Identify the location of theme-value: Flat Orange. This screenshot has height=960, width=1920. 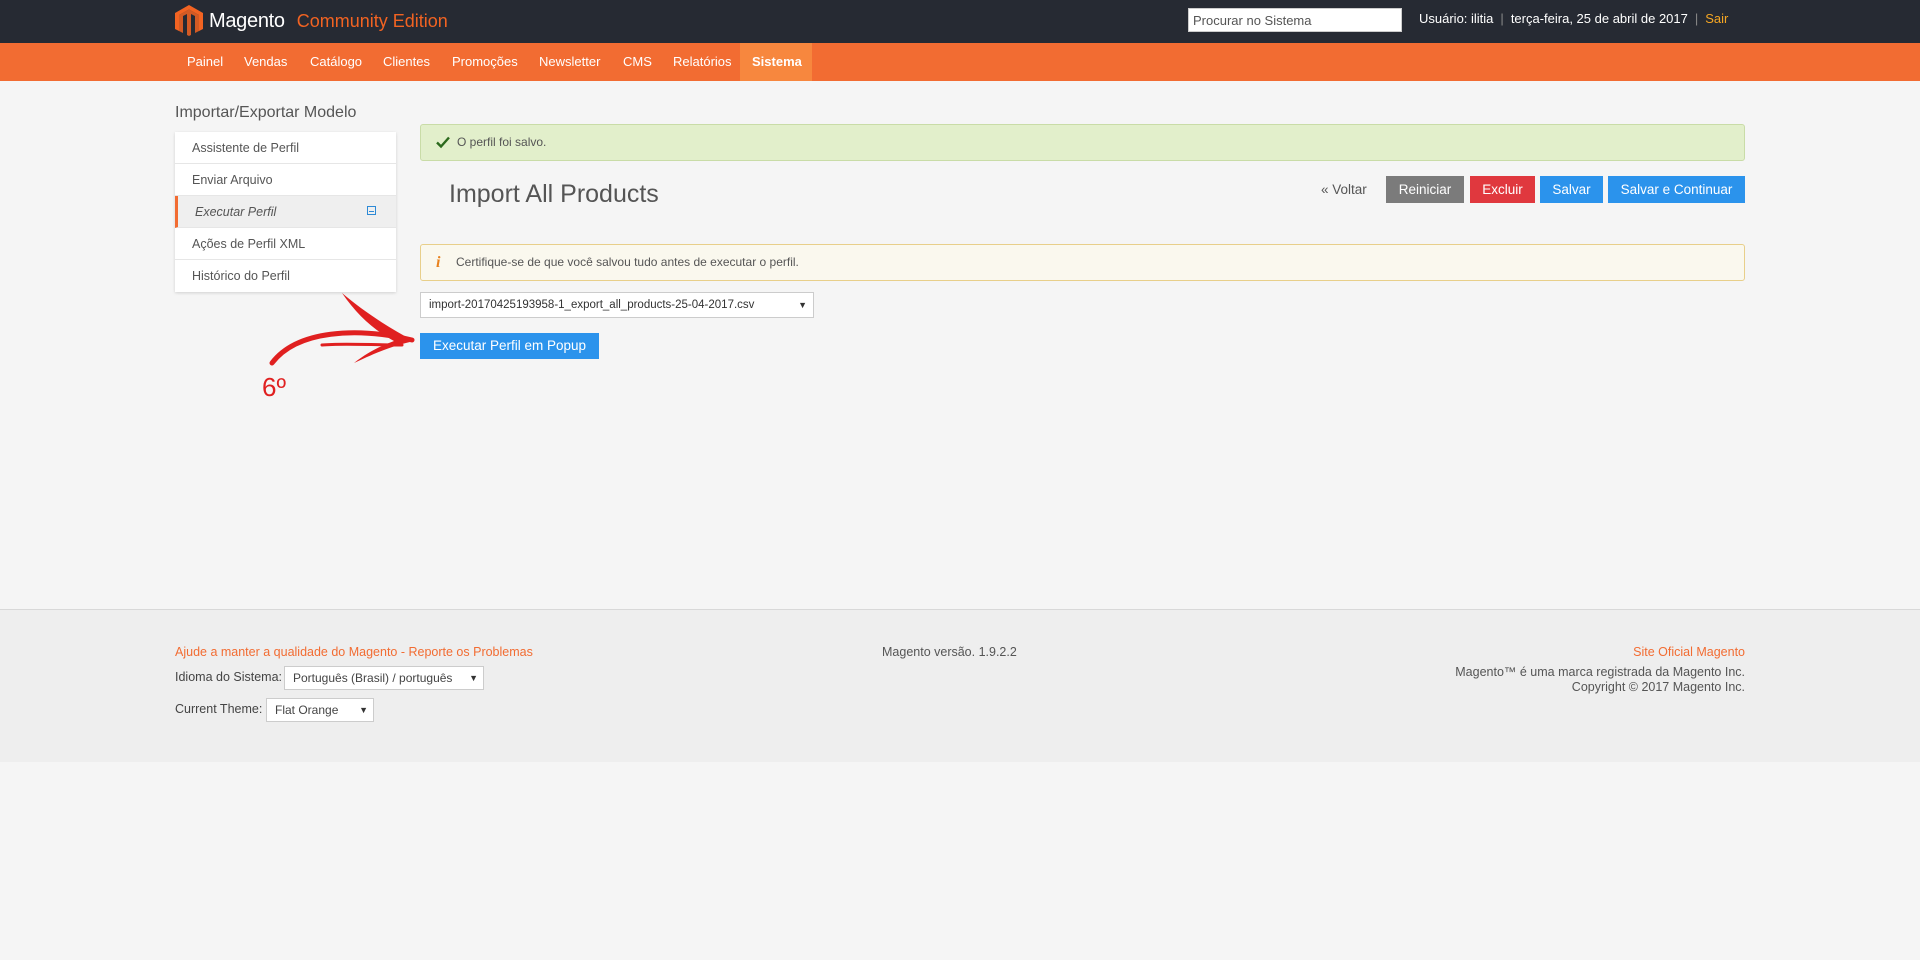
(307, 710).